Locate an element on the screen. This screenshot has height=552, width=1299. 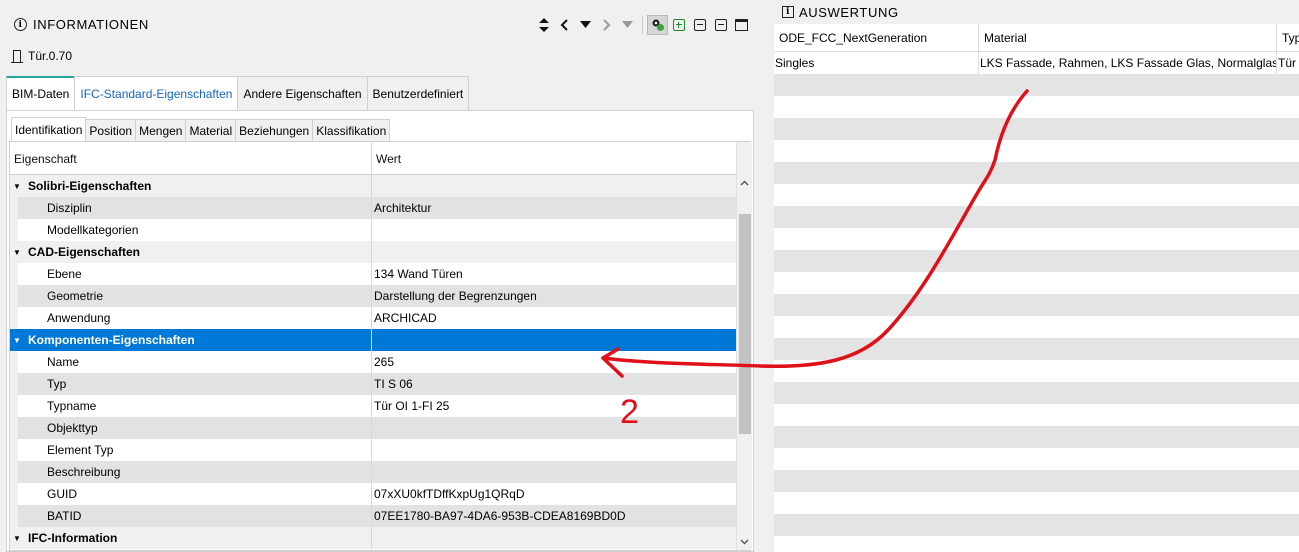
property-value: 07EE1780-BA97-4DA6-953B-CDEA8169BD0D is located at coordinates (500, 516).